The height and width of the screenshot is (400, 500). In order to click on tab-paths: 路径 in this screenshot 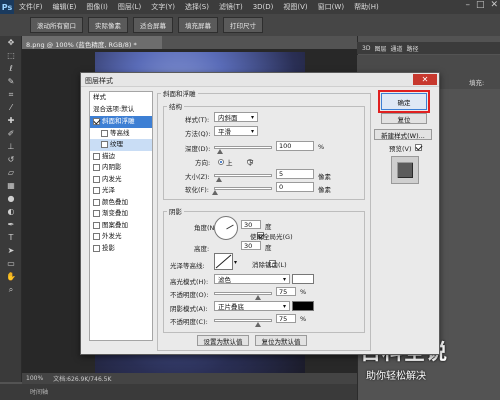, I will do `click(412, 48)`.